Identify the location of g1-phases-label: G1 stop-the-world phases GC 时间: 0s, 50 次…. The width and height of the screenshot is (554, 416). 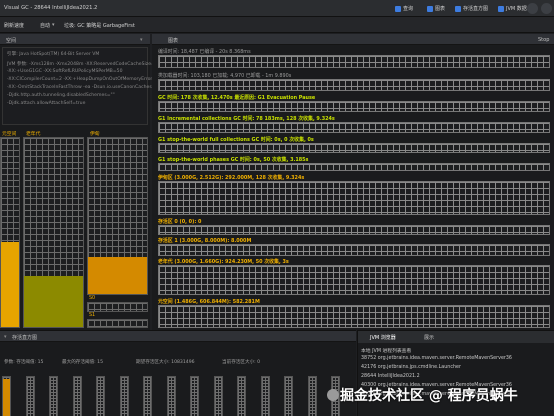
(233, 160).